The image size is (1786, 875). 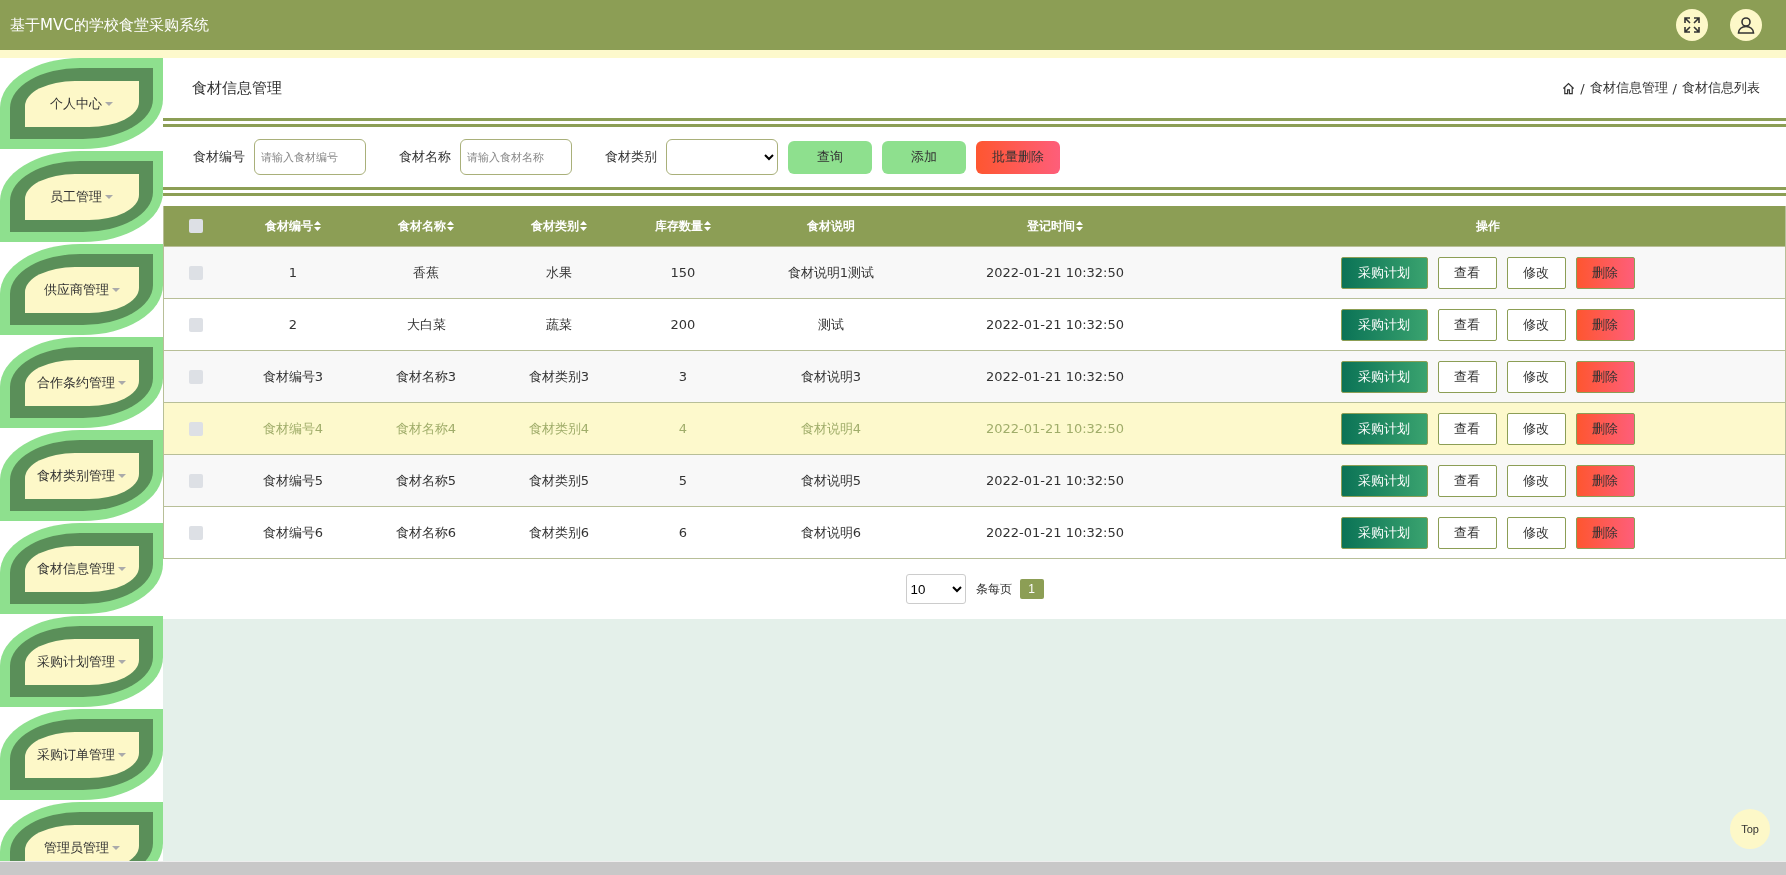 What do you see at coordinates (426, 532) in the screenshot?
I see `table-cell-text: 食材名称6` at bounding box center [426, 532].